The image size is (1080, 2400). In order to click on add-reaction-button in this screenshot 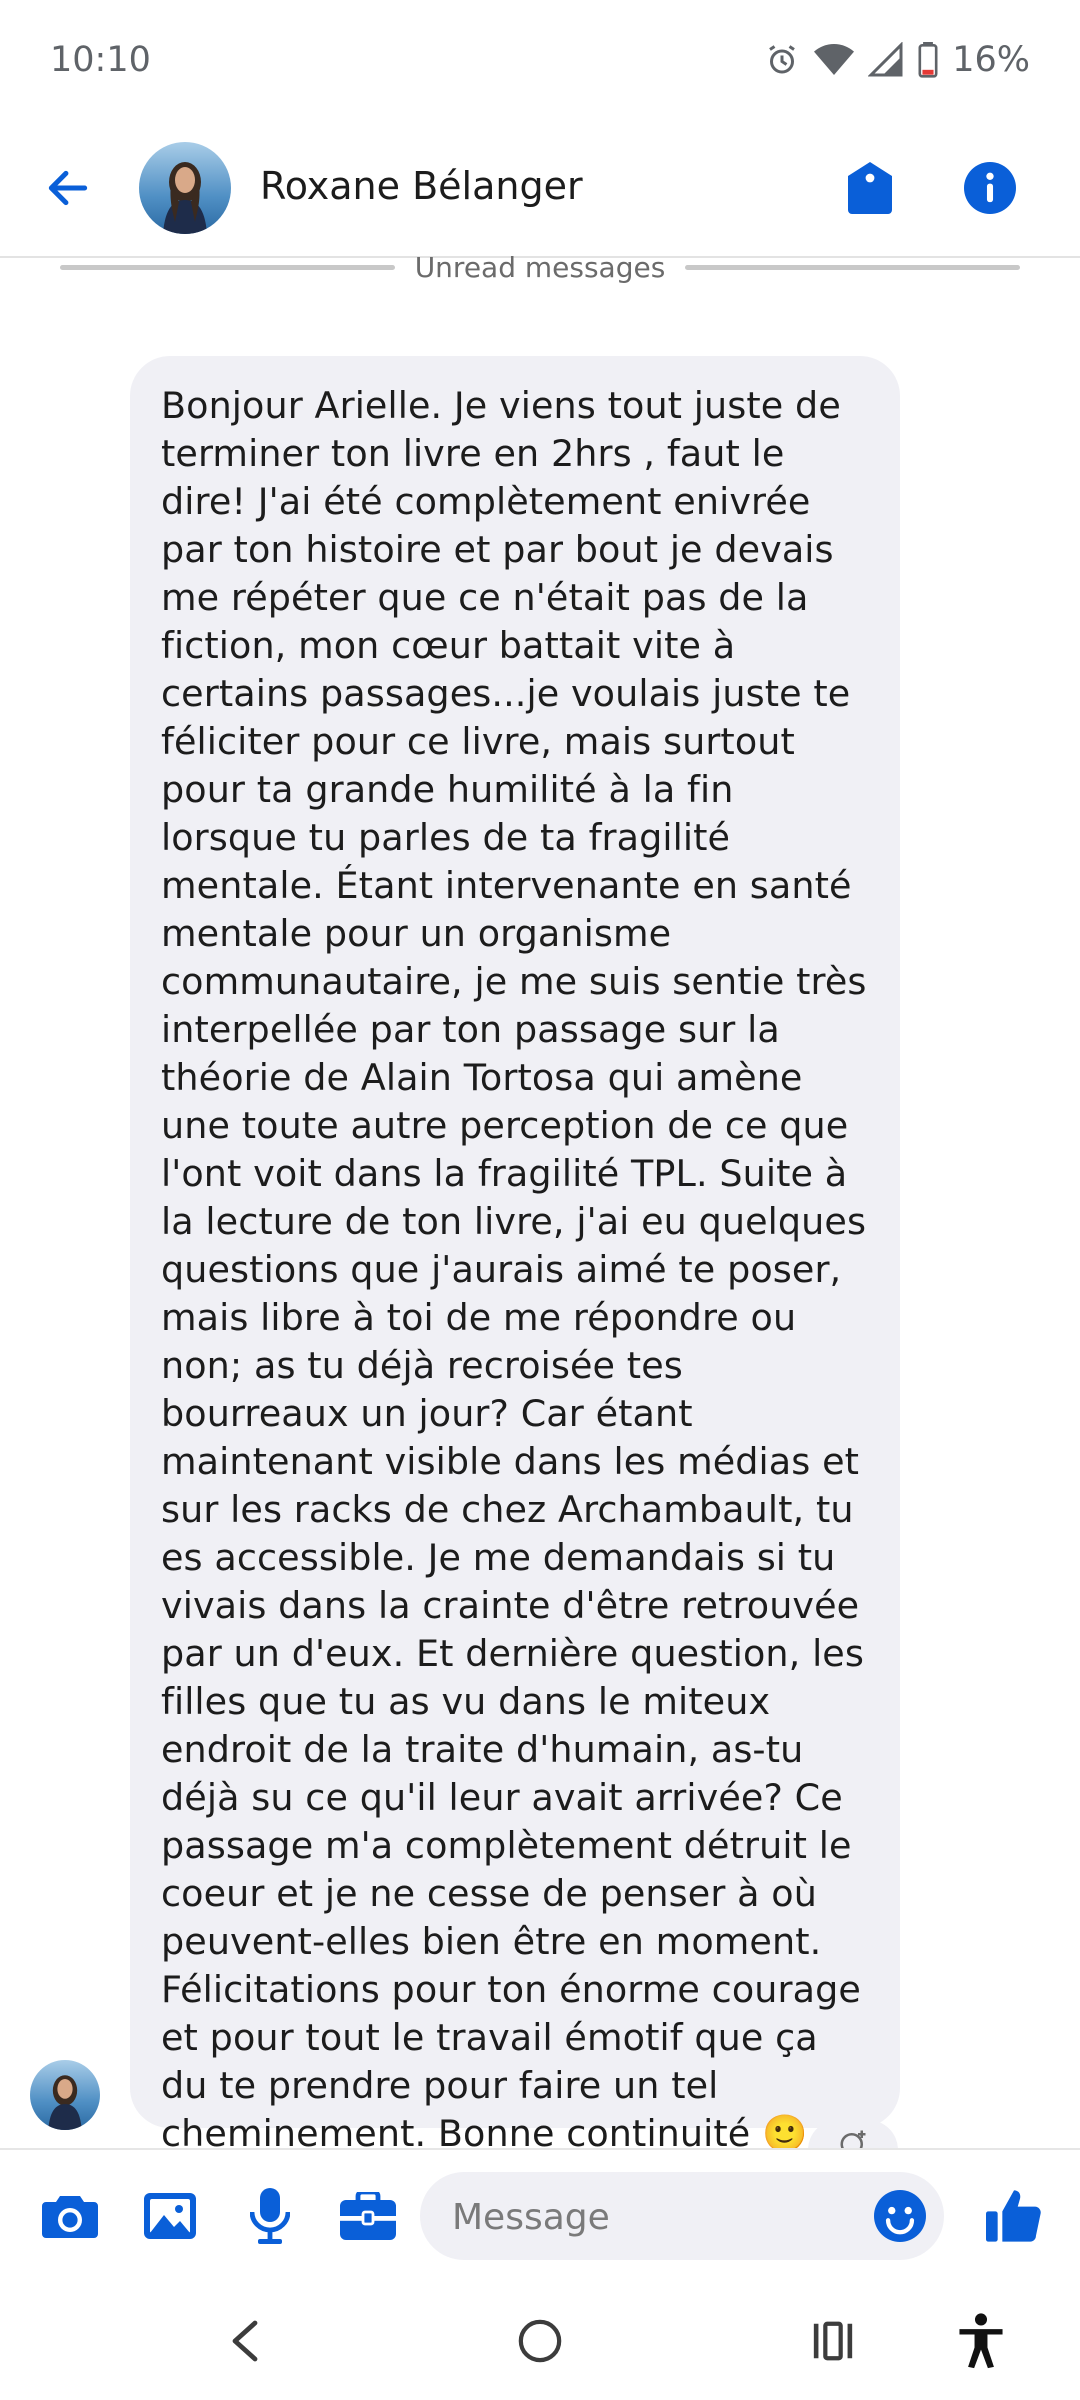, I will do `click(853, 2134)`.